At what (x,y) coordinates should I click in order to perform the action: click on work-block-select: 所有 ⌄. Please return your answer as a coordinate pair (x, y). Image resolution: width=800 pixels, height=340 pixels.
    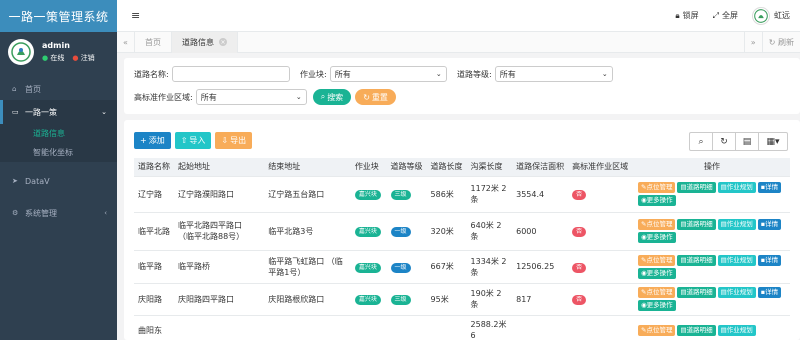
    Looking at the image, I should click on (388, 74).